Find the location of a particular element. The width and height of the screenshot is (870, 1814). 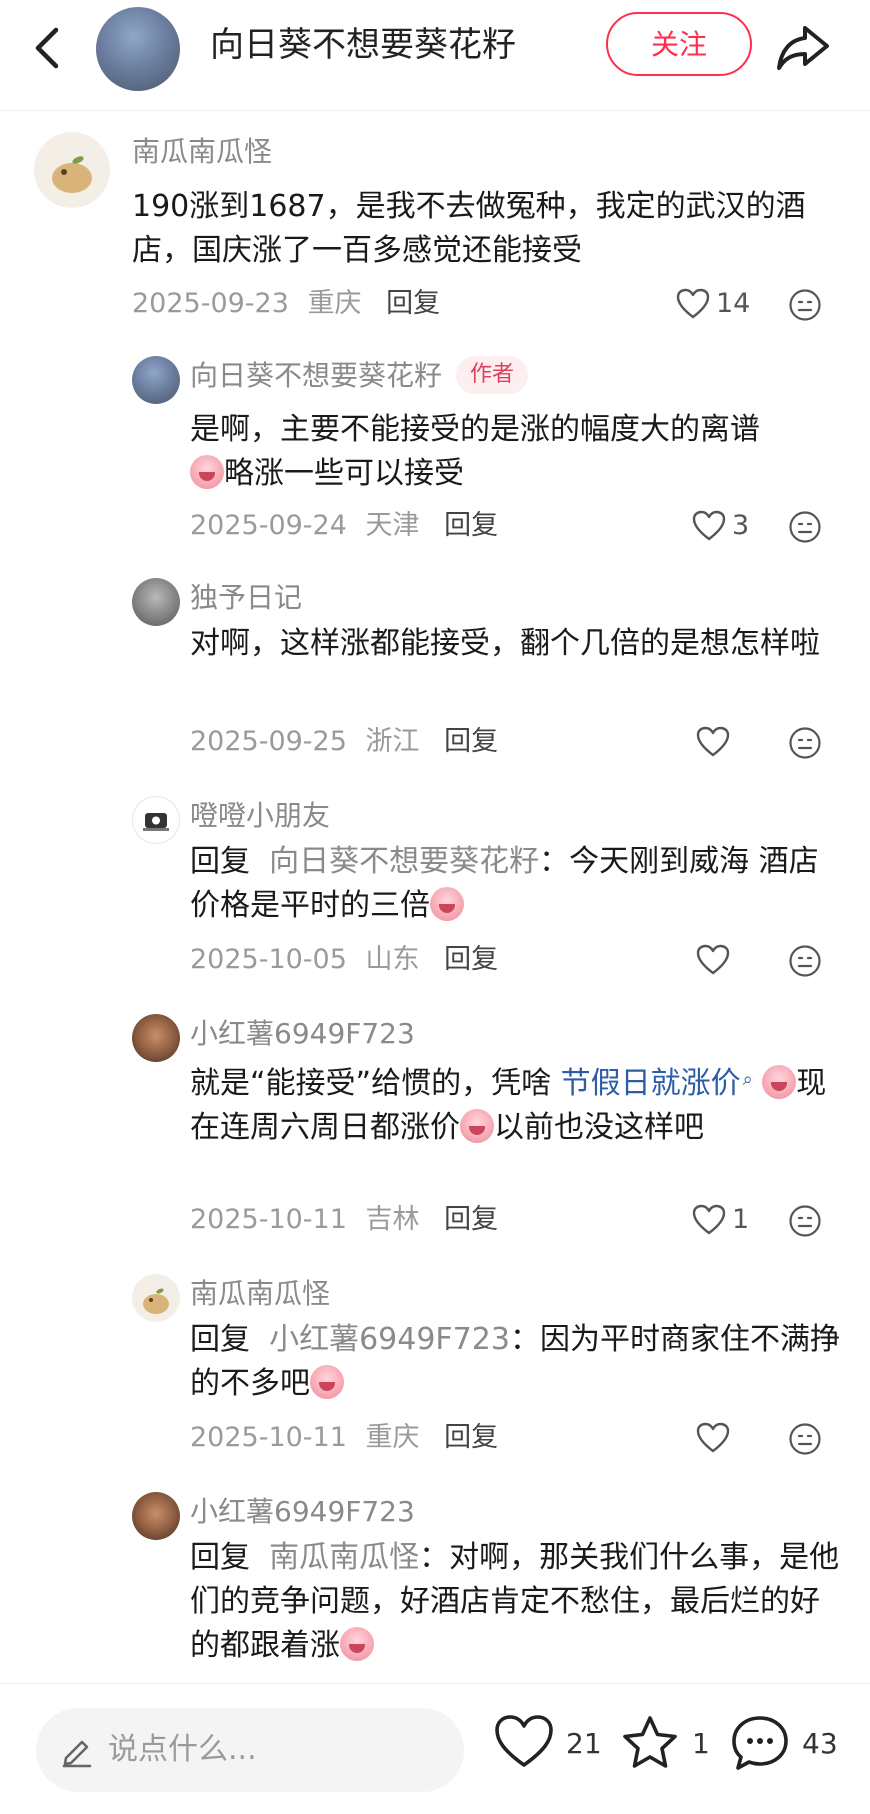

collect-button is located at coordinates (650, 1745).